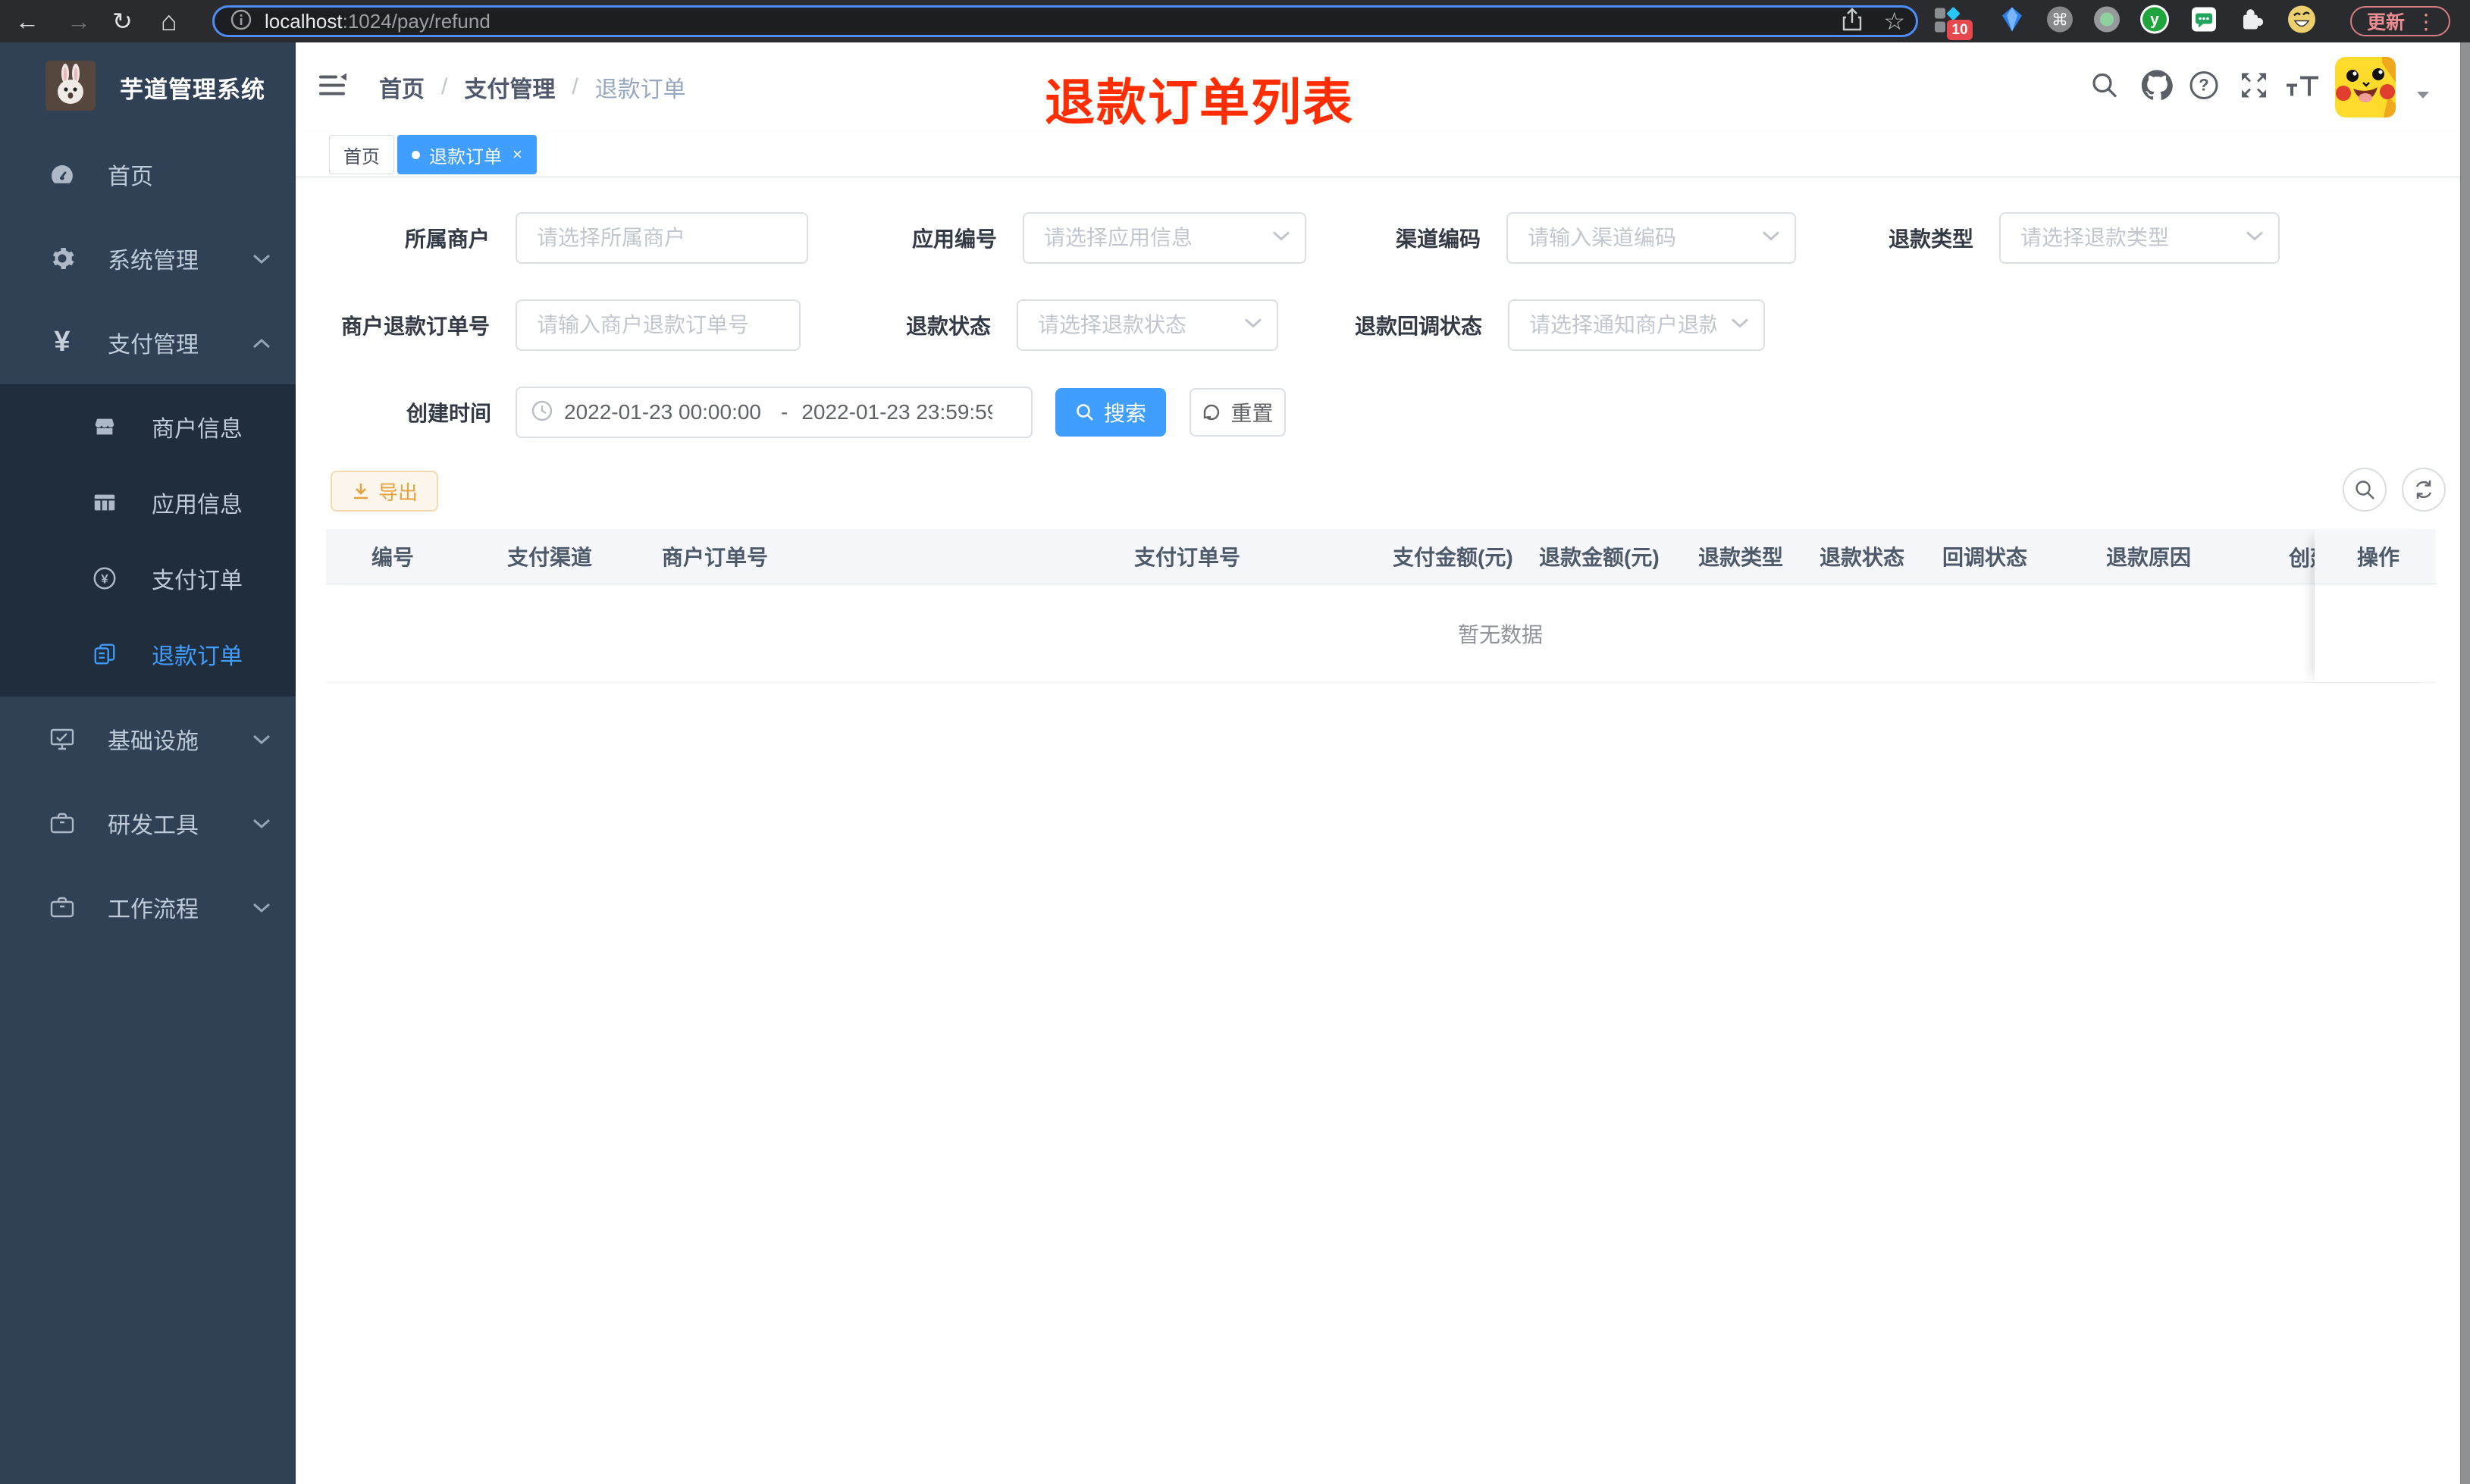 This screenshot has width=2470, height=1484. Describe the element at coordinates (197, 580) in the screenshot. I see `sidebar-item-label: 支付订单` at that location.